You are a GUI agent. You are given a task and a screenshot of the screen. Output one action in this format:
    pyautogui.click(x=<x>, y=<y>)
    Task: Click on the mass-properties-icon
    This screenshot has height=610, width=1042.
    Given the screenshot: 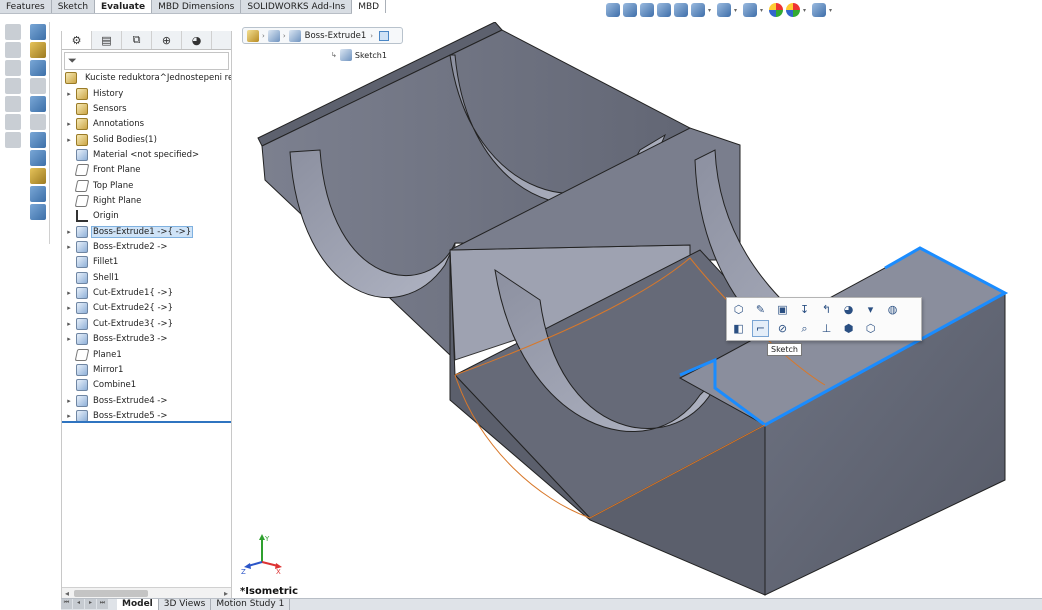 What is the action you would take?
    pyautogui.click(x=12, y=68)
    